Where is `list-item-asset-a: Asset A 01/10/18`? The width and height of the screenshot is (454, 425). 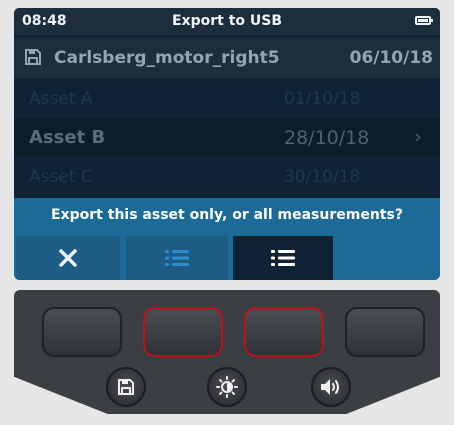
list-item-asset-a: Asset A 01/10/18 is located at coordinates (227, 99).